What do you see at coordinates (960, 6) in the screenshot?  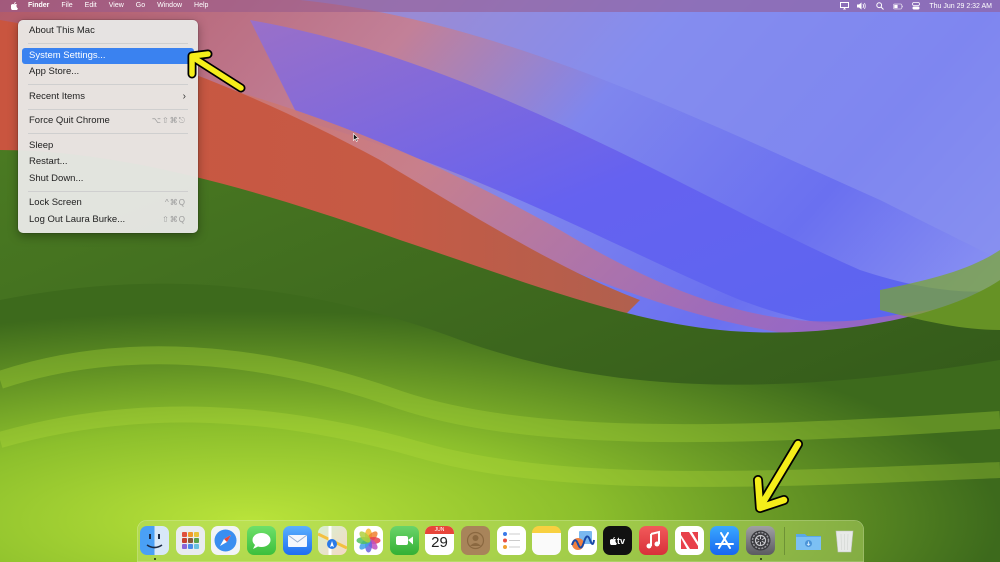 I see `menu-bar-clock: Thu Jun 29 2:32 AM` at bounding box center [960, 6].